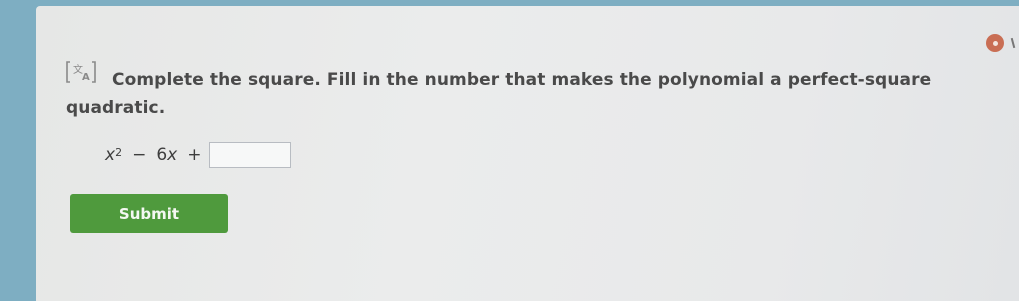 The width and height of the screenshot is (1019, 301). I want to click on circle-dot-center, so click(995, 43).